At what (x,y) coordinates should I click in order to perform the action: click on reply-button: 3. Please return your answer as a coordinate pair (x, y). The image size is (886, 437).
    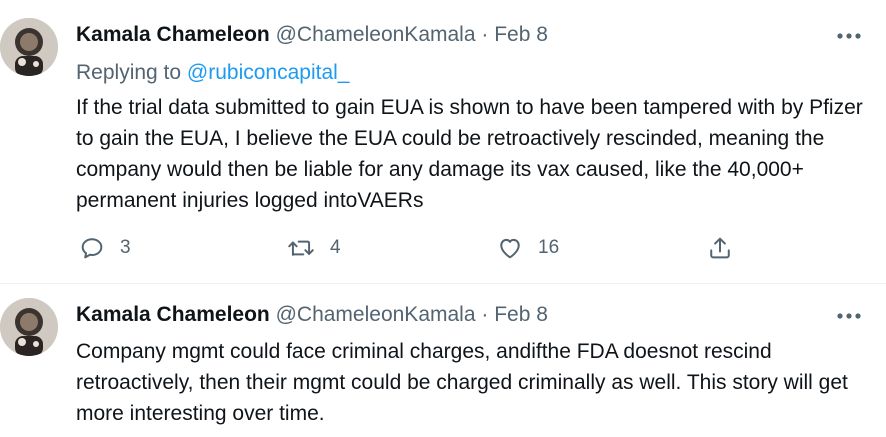
    Looking at the image, I should click on (104, 248).